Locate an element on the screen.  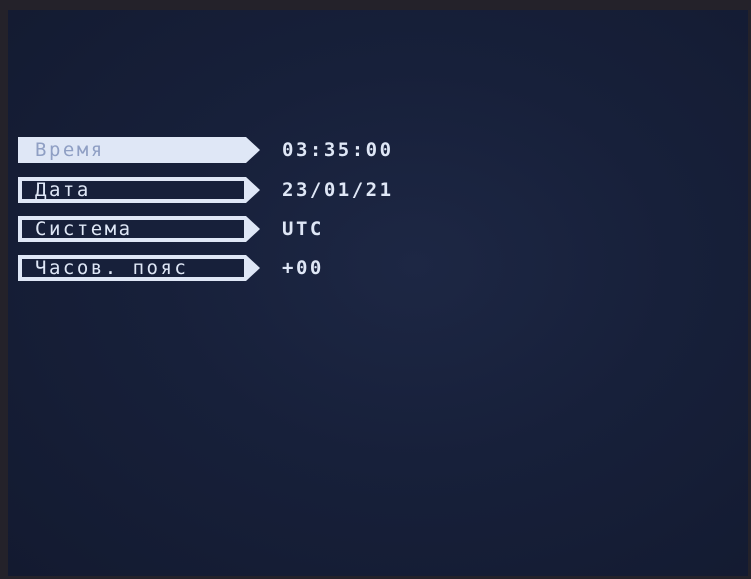
time-value: 03:35:00 is located at coordinates (338, 150).